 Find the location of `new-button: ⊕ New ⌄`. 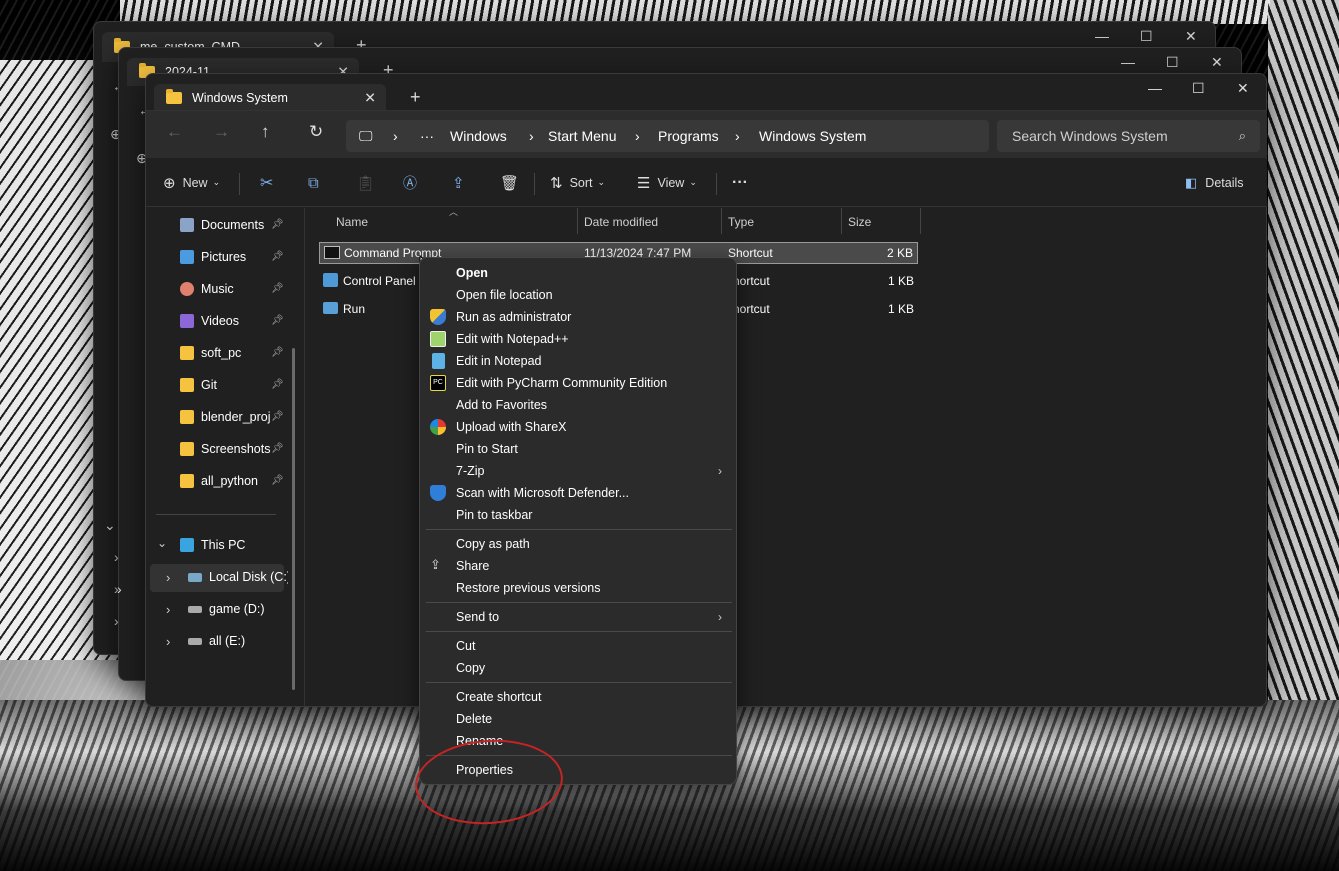

new-button: ⊕ New ⌄ is located at coordinates (191, 183).